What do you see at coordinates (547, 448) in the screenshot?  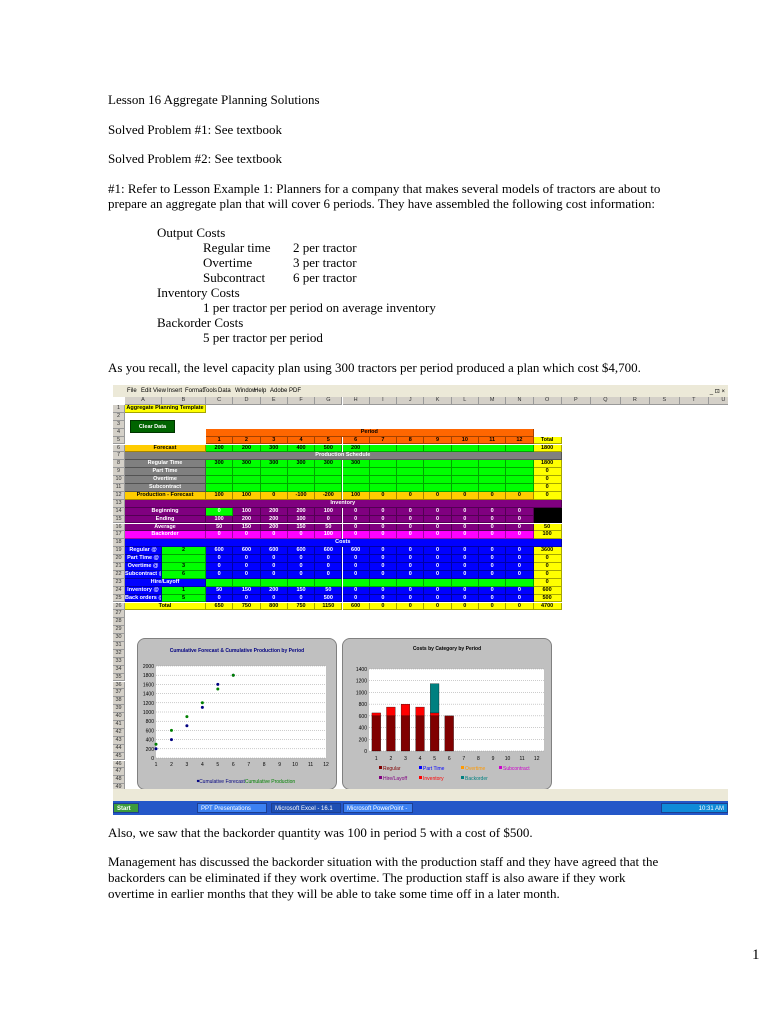 I see `row-forecast-total: 1800` at bounding box center [547, 448].